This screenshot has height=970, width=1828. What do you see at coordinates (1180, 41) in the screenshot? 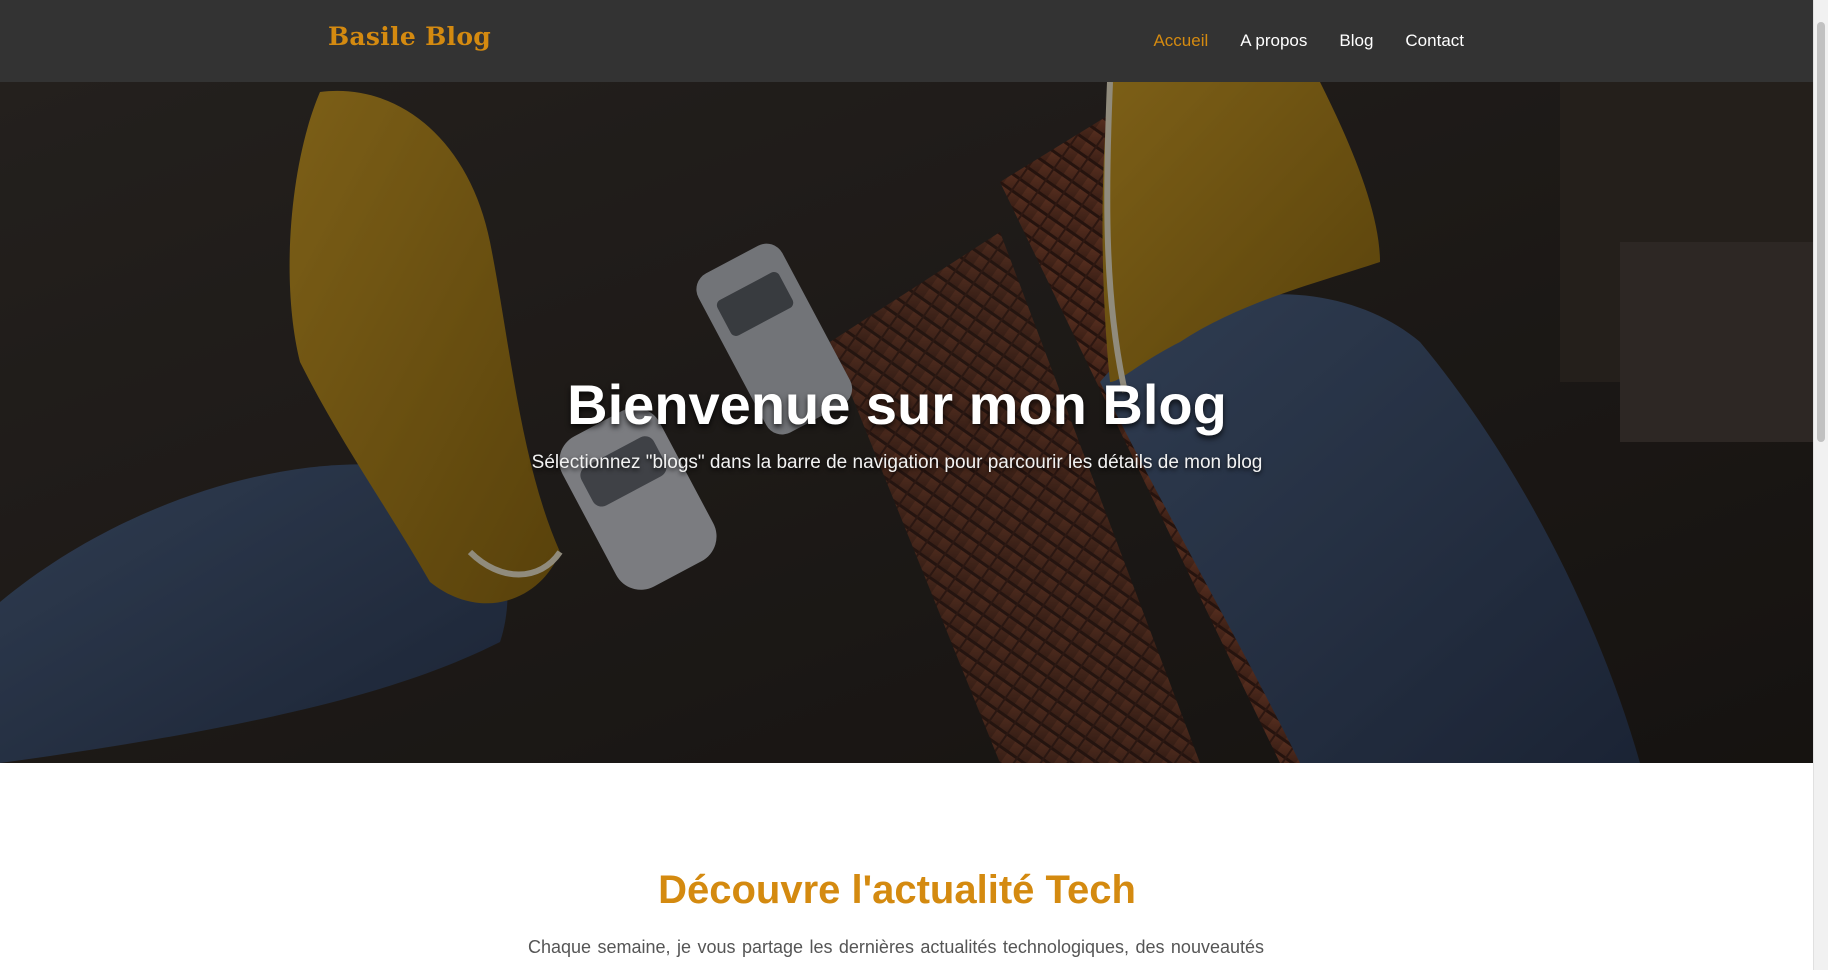
I see `nav-link-accueil: Accueil` at bounding box center [1180, 41].